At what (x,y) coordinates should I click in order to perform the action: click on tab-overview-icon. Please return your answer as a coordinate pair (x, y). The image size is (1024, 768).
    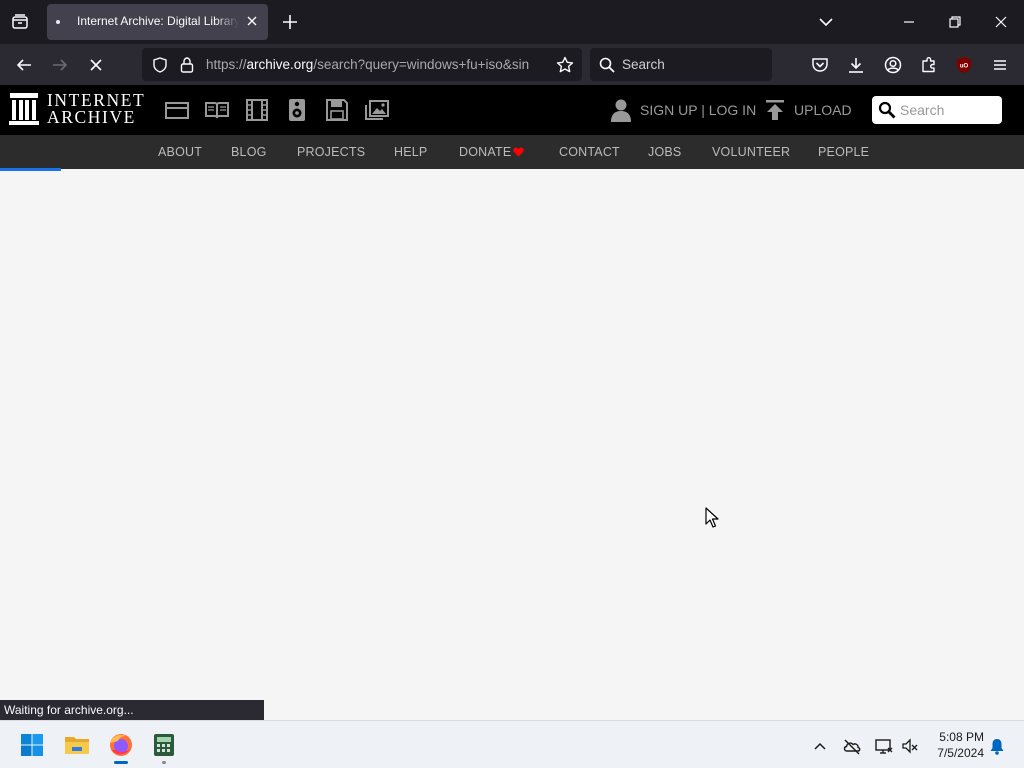
    Looking at the image, I should click on (20, 22).